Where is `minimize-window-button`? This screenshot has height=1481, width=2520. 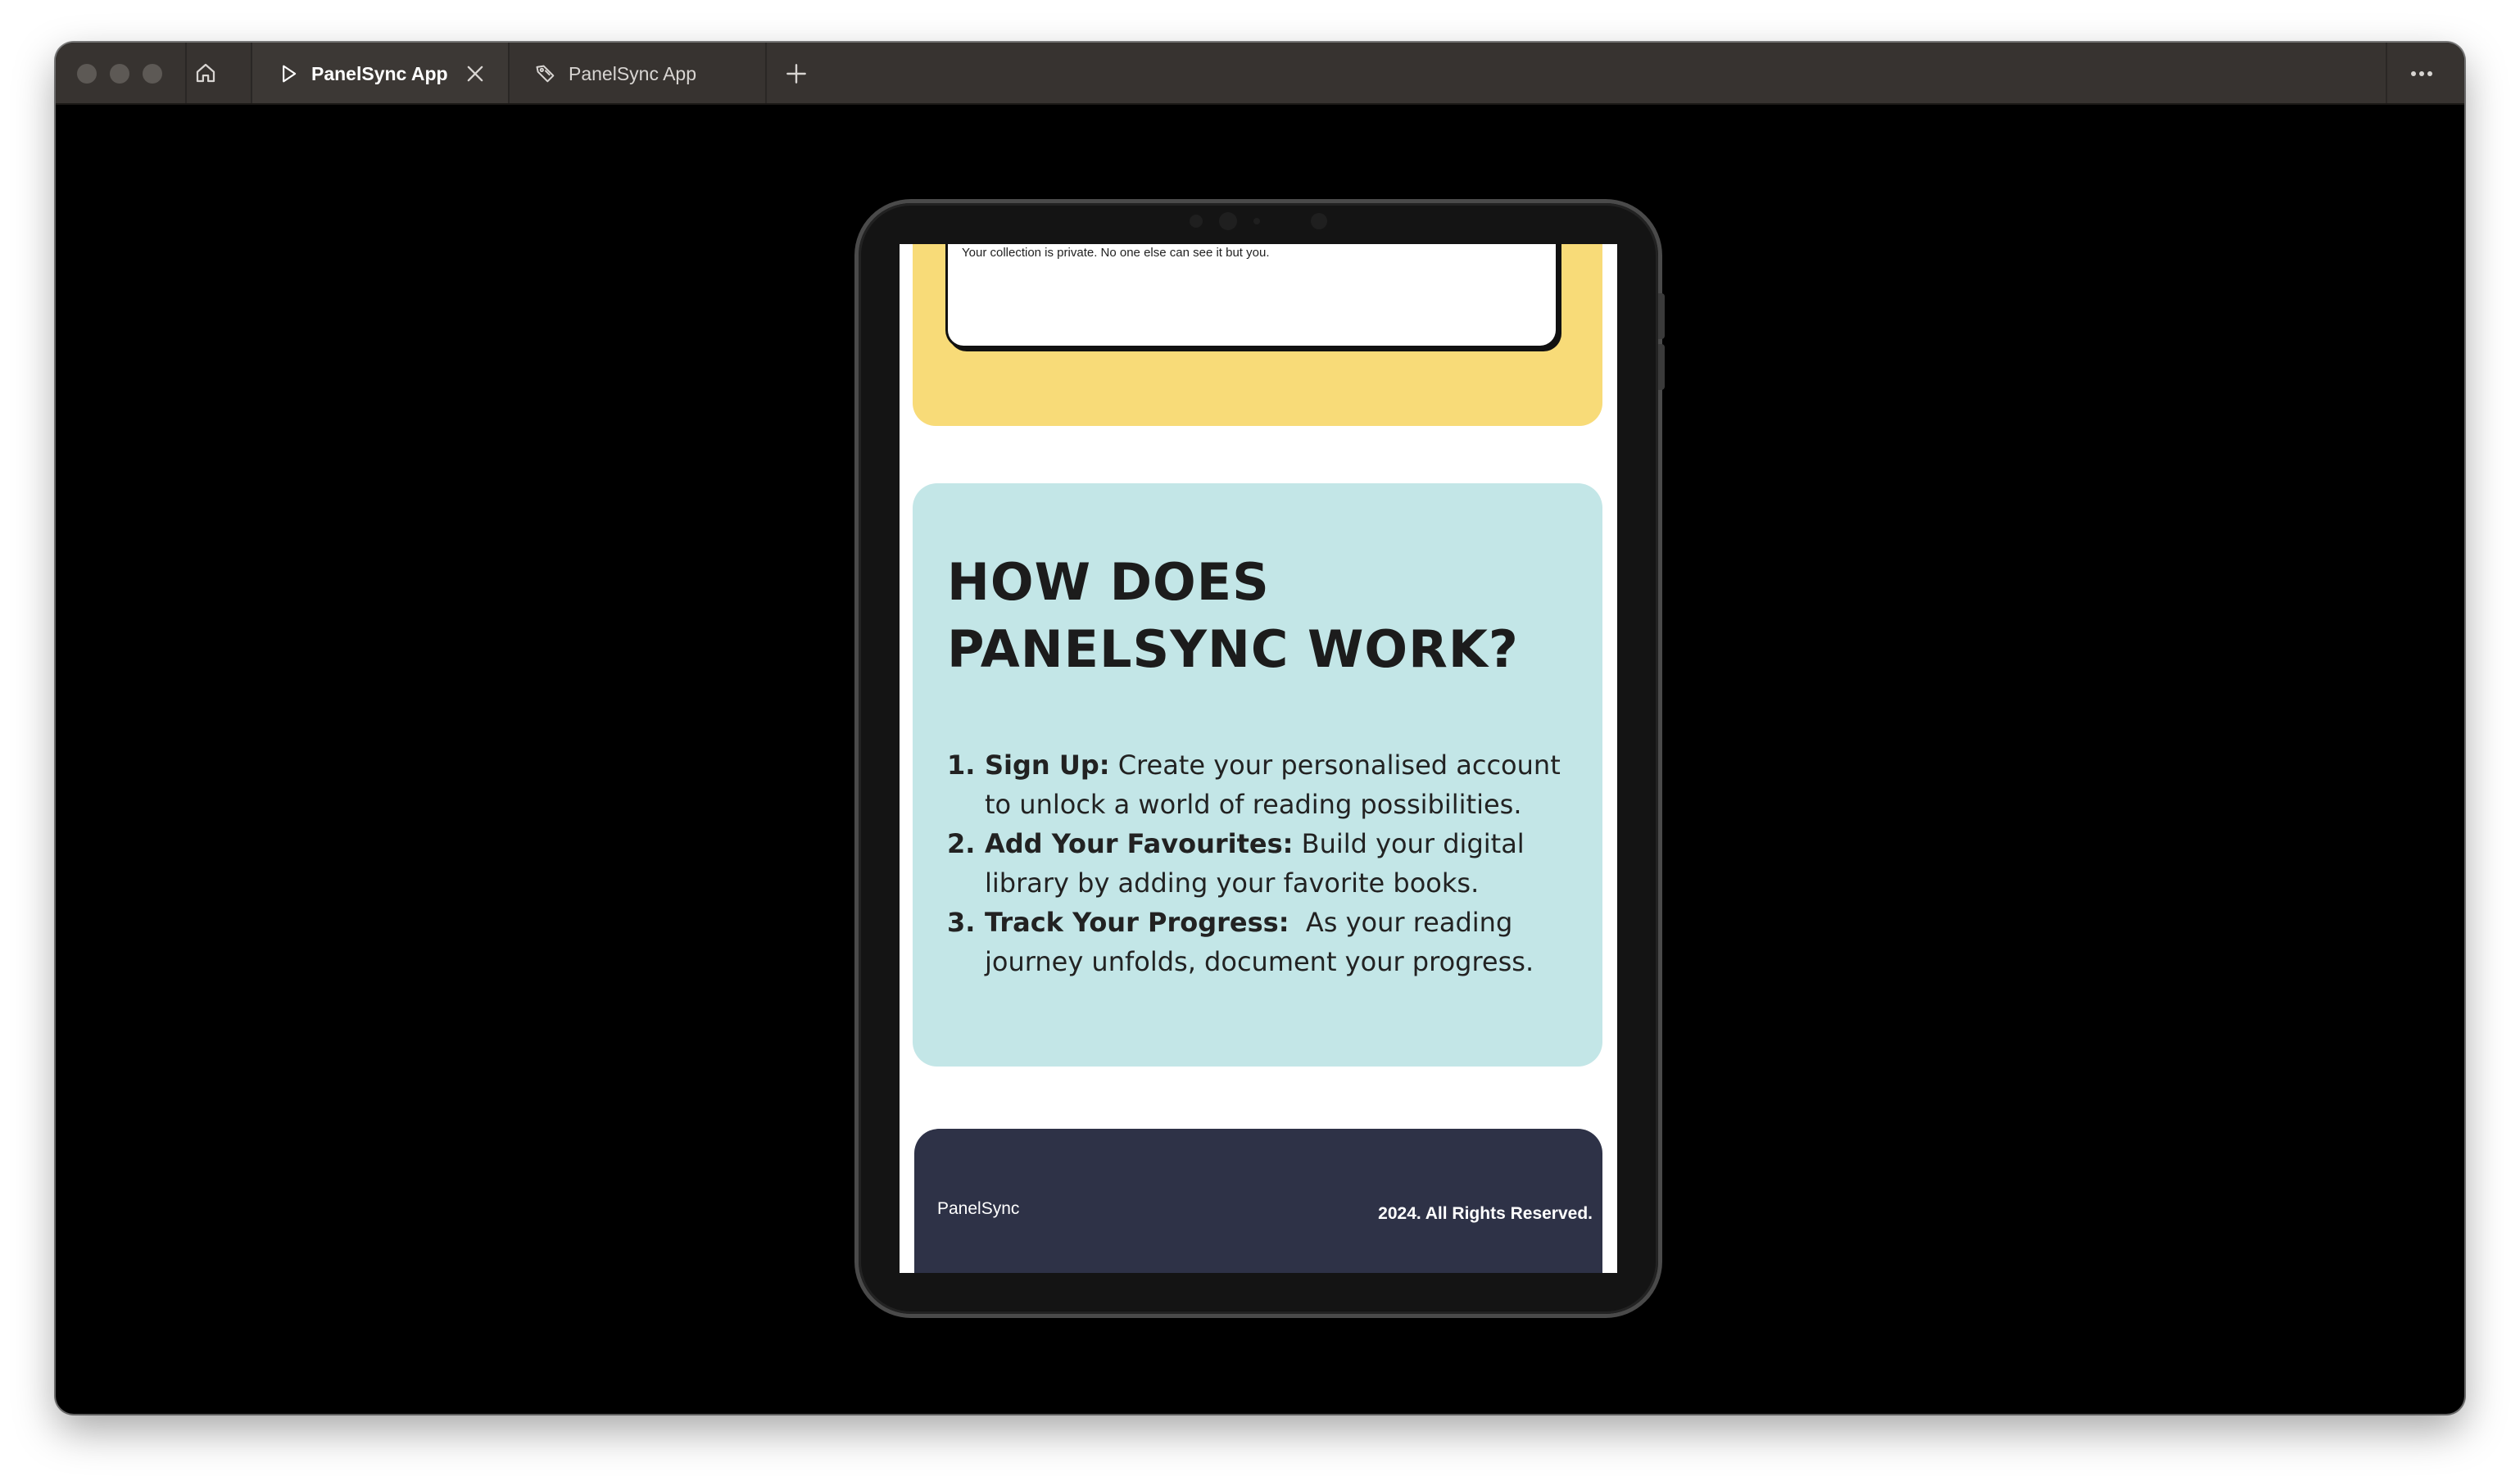 minimize-window-button is located at coordinates (120, 74).